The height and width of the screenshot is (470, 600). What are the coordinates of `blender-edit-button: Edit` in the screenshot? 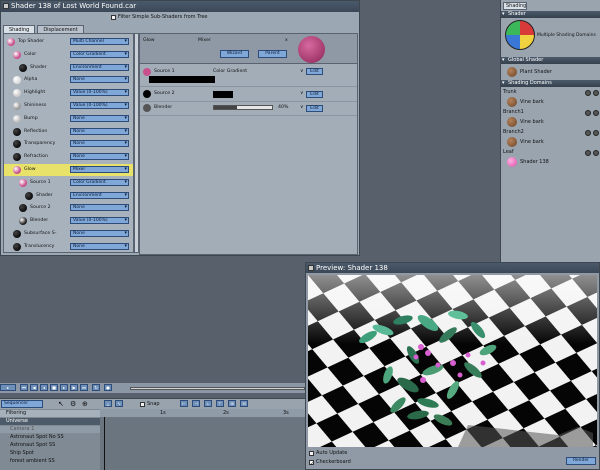 It's located at (314, 108).